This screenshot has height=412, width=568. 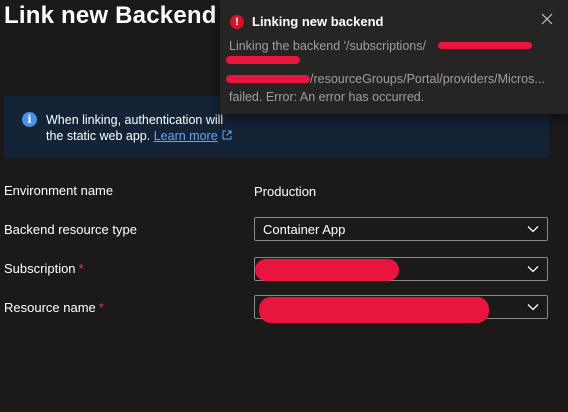 What do you see at coordinates (40, 268) in the screenshot?
I see `subscription-label-text: Subscription` at bounding box center [40, 268].